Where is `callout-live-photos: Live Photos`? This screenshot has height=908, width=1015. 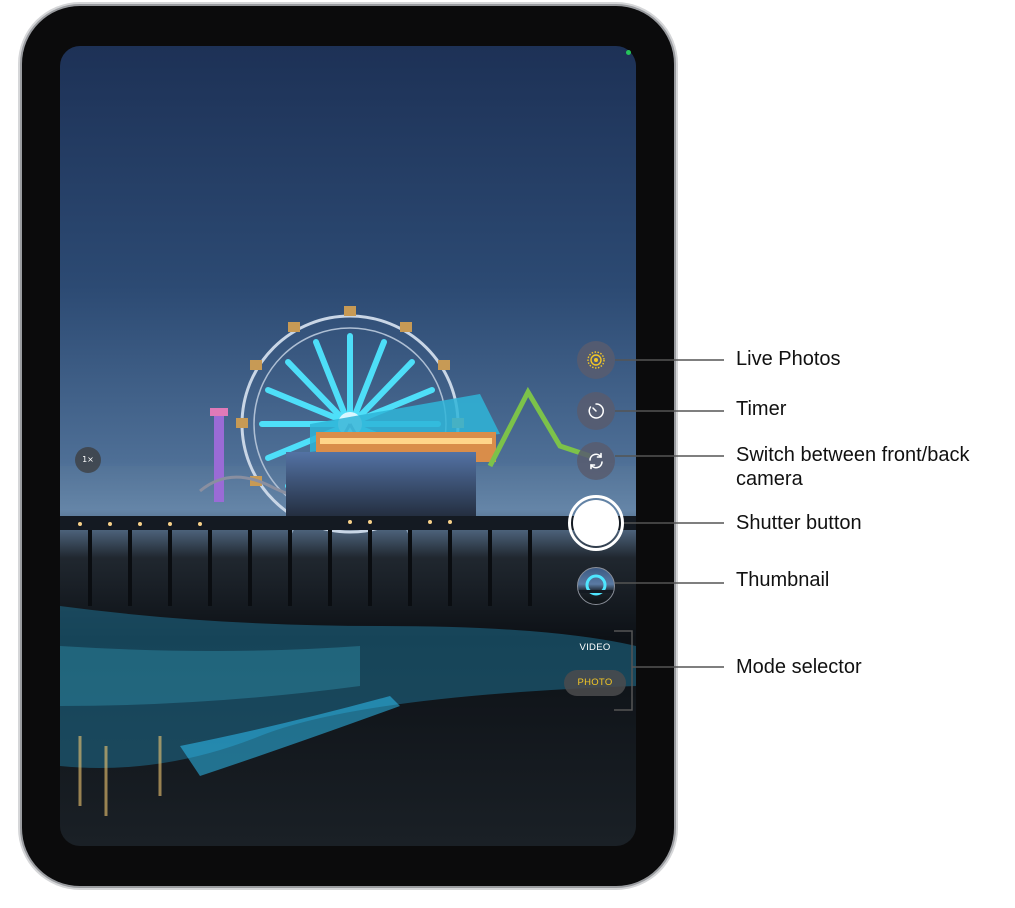 callout-live-photos: Live Photos is located at coordinates (788, 359).